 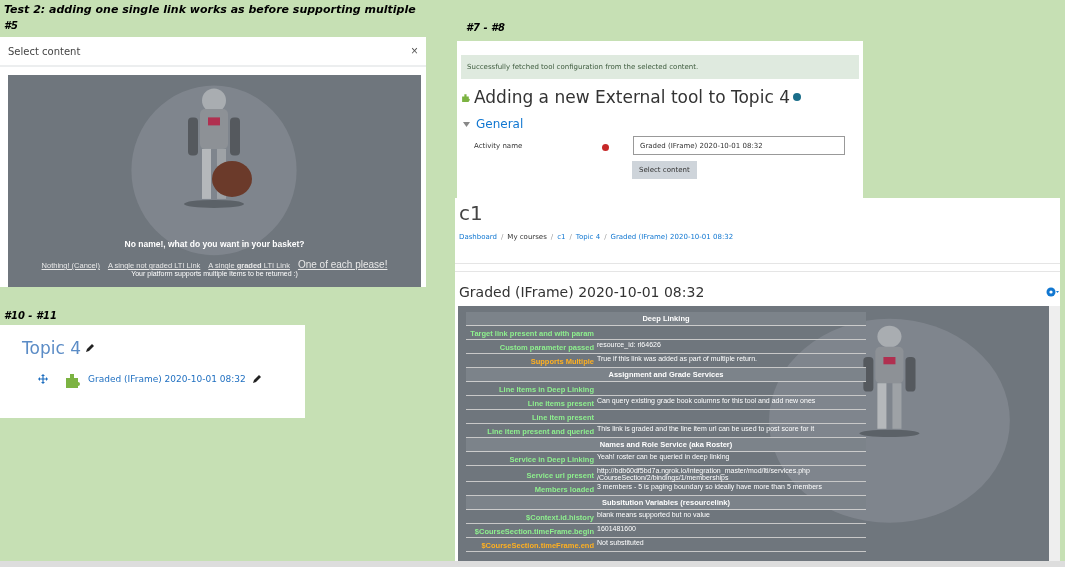 I want to click on caret-icon, so click(x=466, y=124).